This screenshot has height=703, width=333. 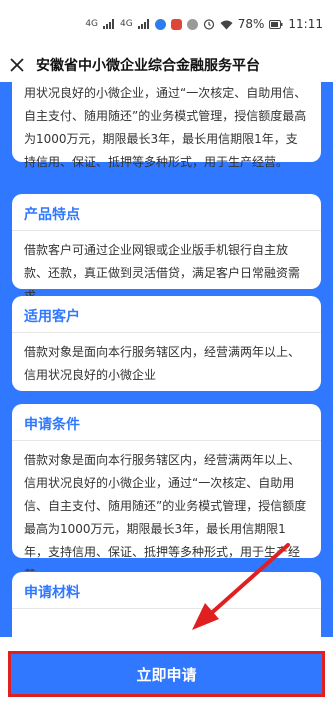 I want to click on apply-now-button: 立即申请, so click(x=166, y=674).